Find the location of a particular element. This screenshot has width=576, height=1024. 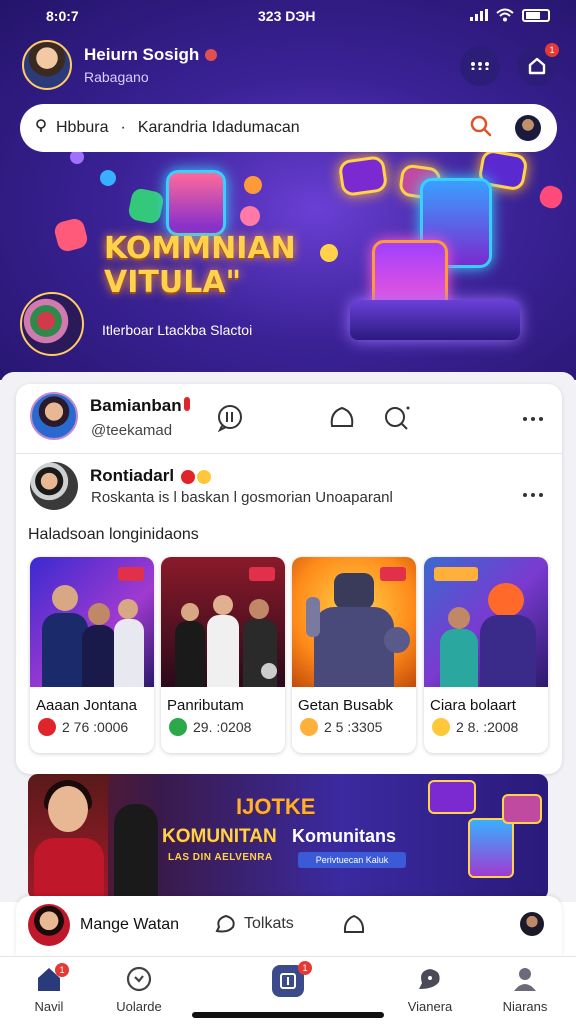

heart-icon is located at coordinates (47, 727).